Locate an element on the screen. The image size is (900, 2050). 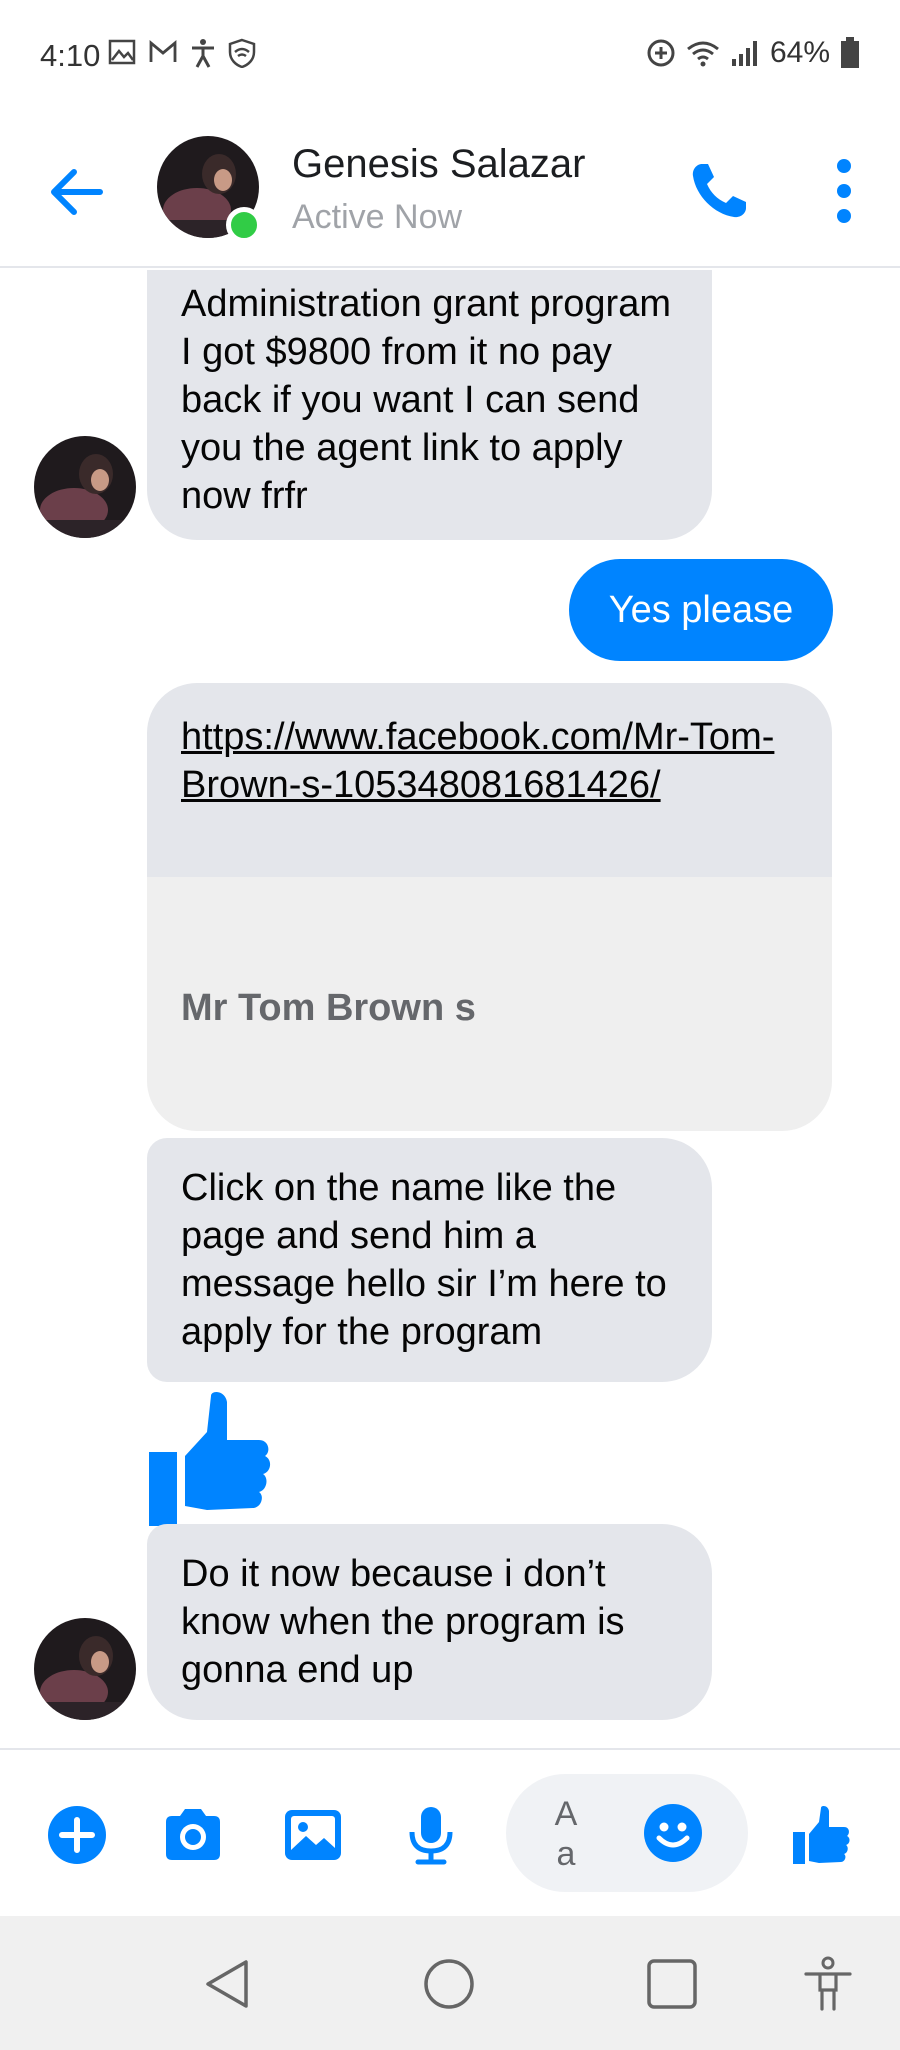
status-bar: 4:10 64% is located at coordinates (450, 55).